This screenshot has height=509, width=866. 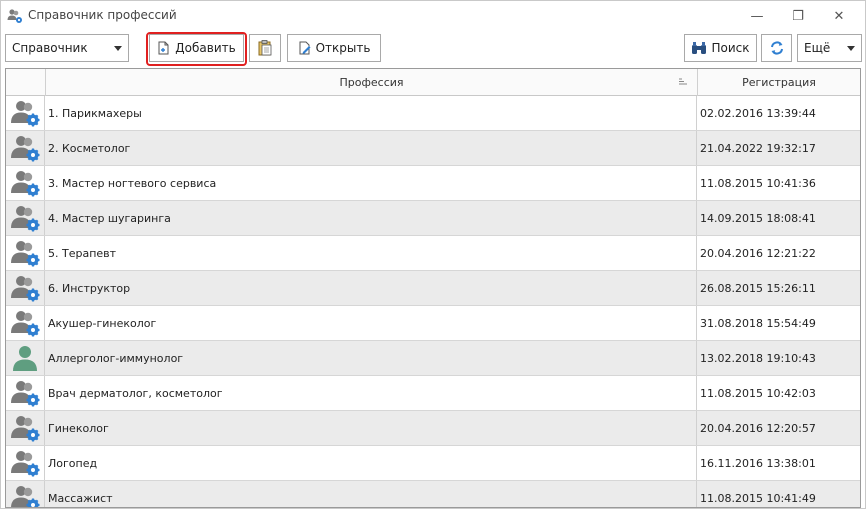 What do you see at coordinates (699, 48) in the screenshot?
I see `binoculars-icon` at bounding box center [699, 48].